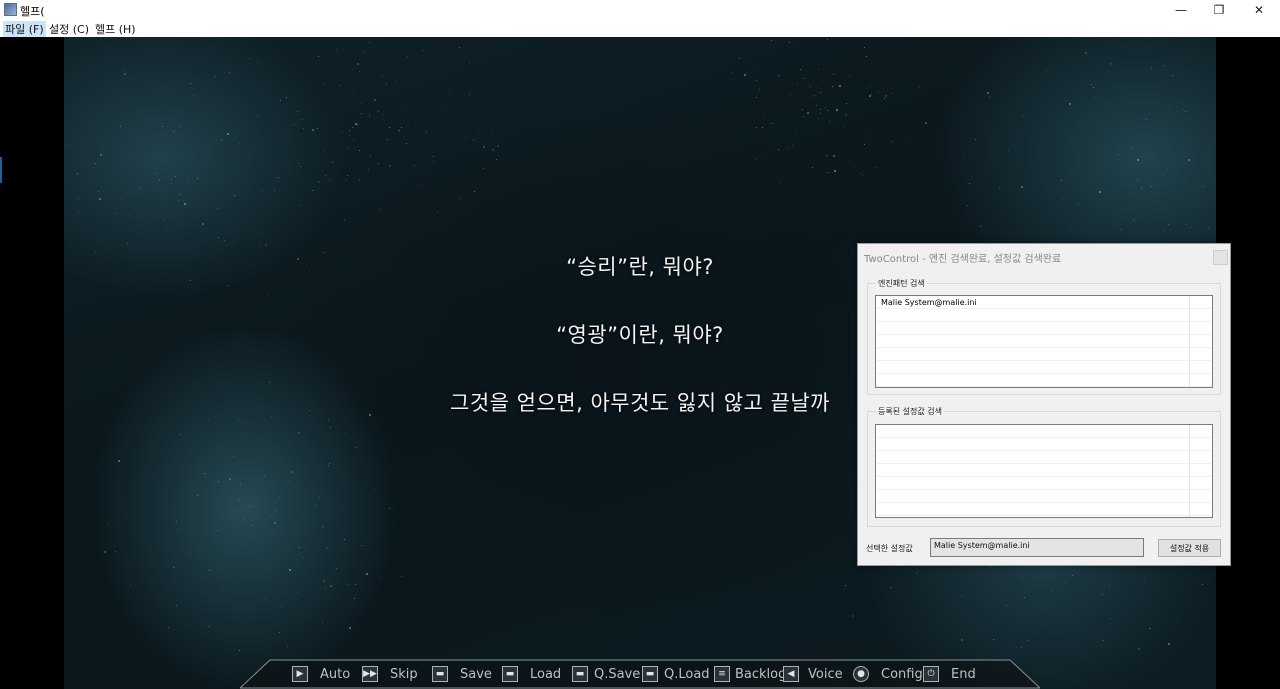 The image size is (1280, 689). Describe the element at coordinates (1219, 10) in the screenshot. I see `maximize-button: ❐` at that location.